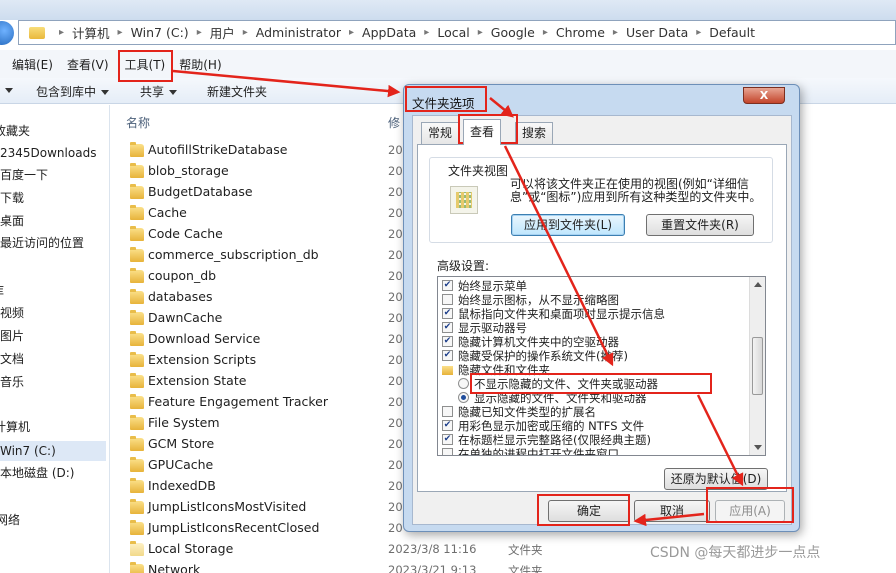 This screenshot has width=896, height=573. I want to click on tab-general: 常规, so click(440, 133).